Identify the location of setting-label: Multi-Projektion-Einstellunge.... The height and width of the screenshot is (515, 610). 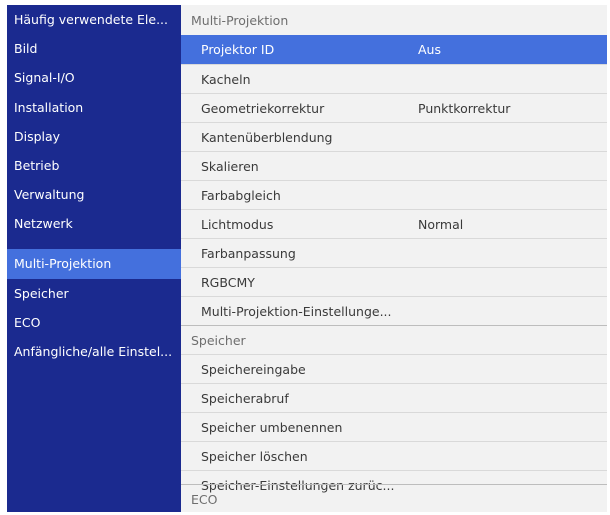
(296, 311).